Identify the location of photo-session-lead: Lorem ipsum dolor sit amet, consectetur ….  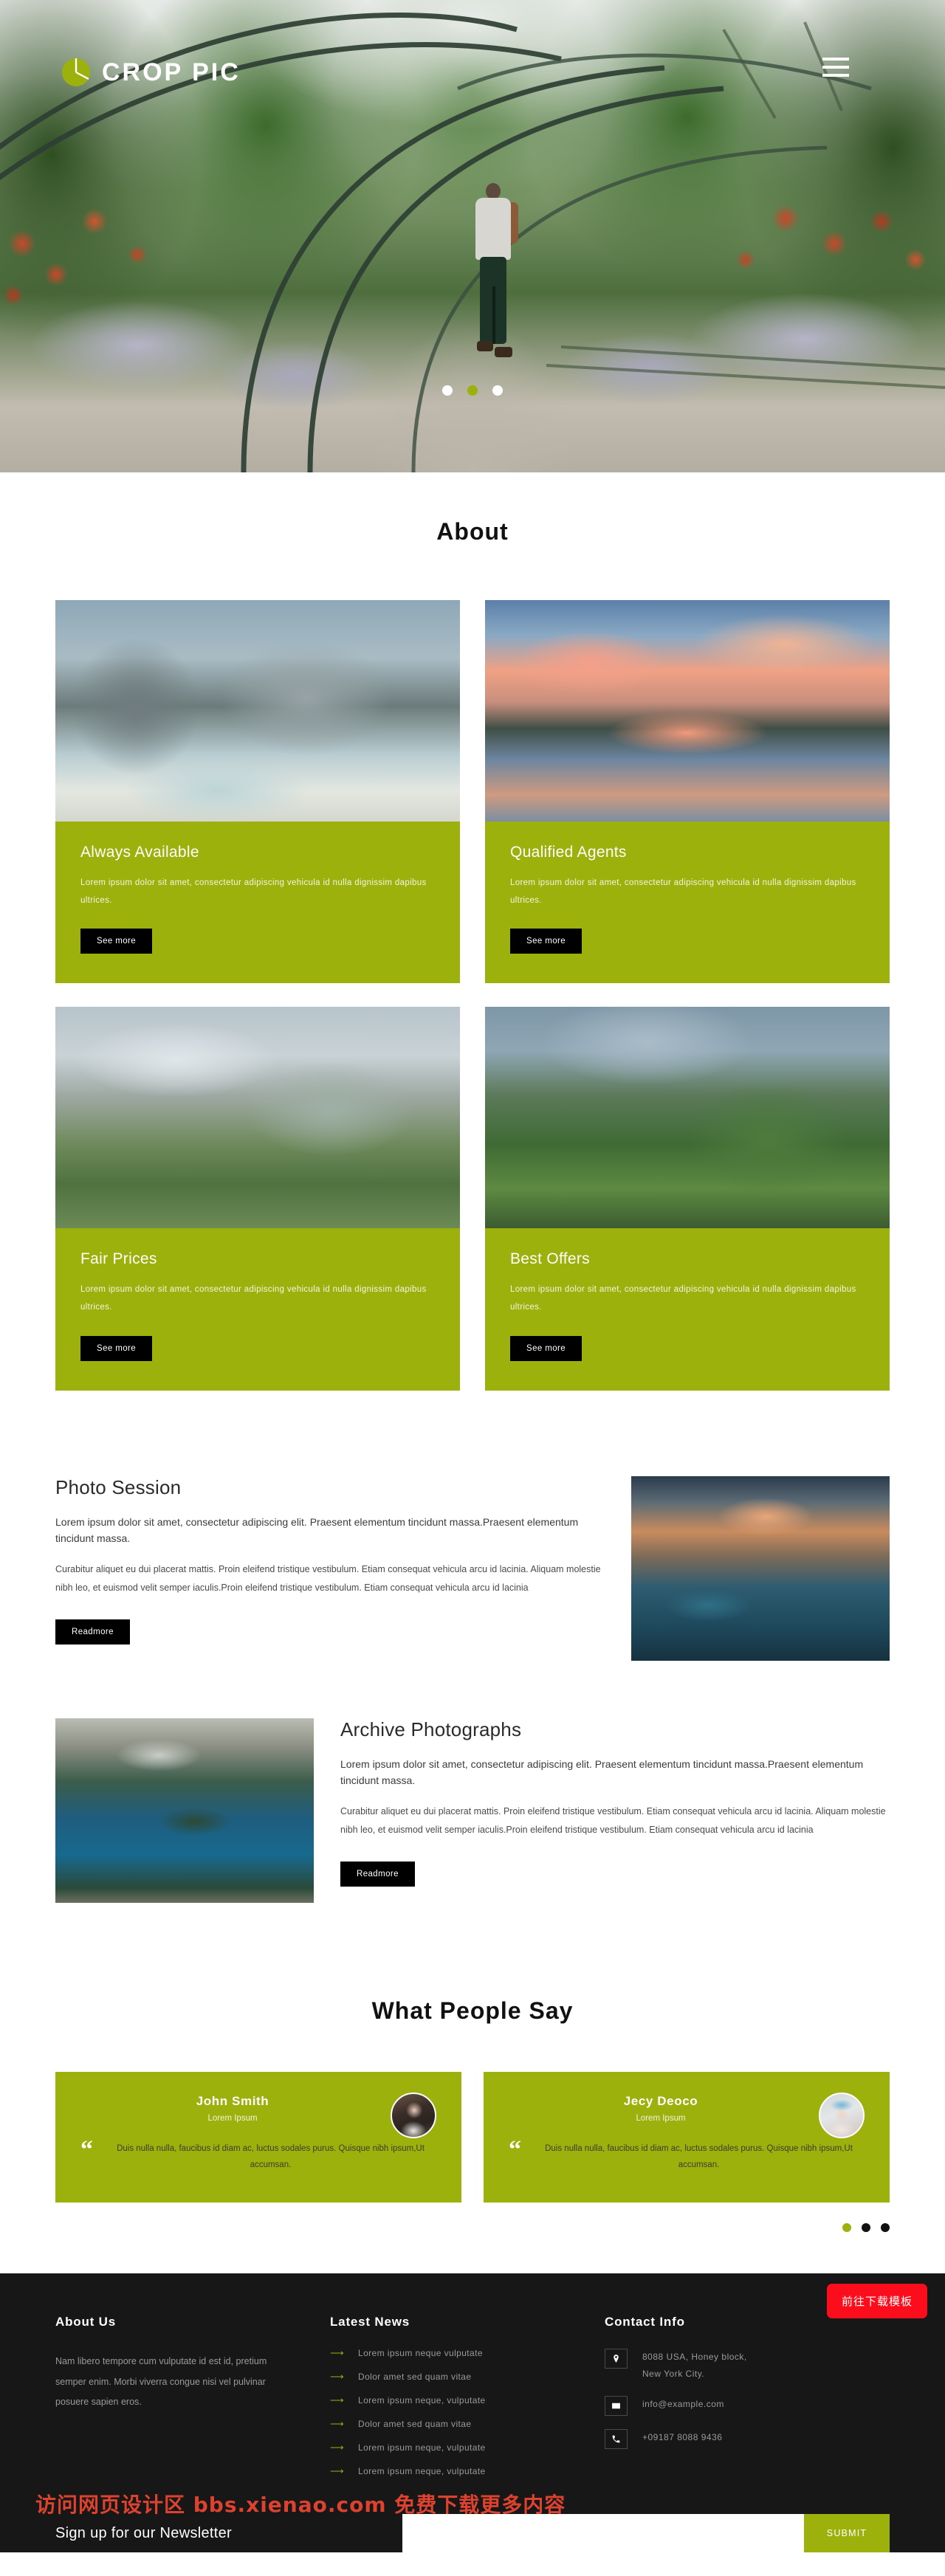
(317, 1530).